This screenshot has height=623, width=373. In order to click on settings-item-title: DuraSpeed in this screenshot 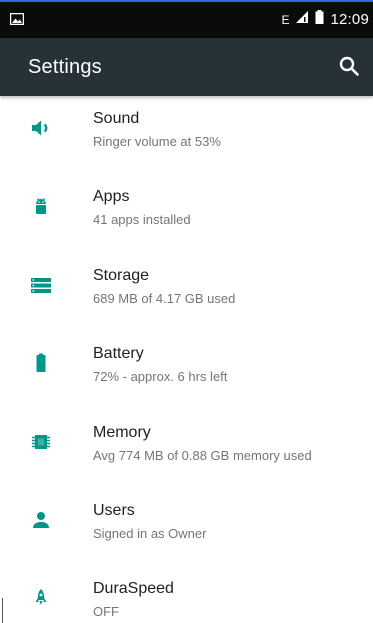, I will do `click(133, 589)`.